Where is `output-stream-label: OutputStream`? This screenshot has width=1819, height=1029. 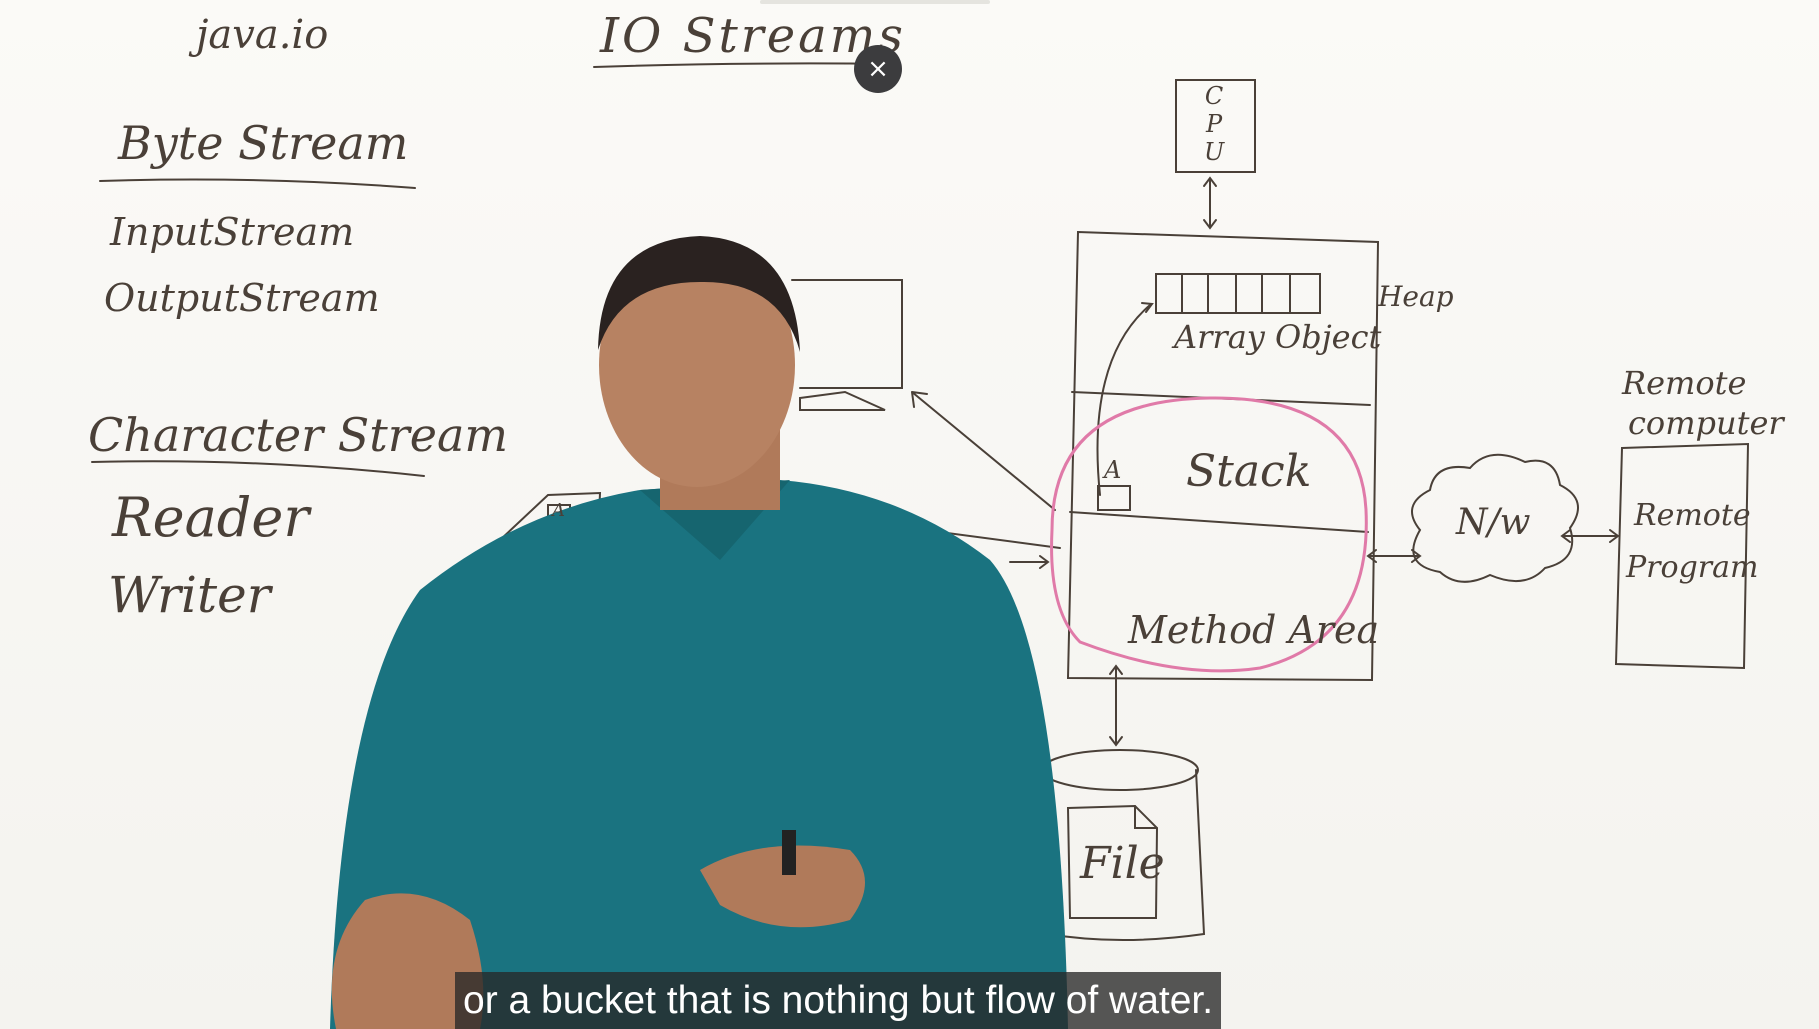
output-stream-label: OutputStream is located at coordinates (242, 298).